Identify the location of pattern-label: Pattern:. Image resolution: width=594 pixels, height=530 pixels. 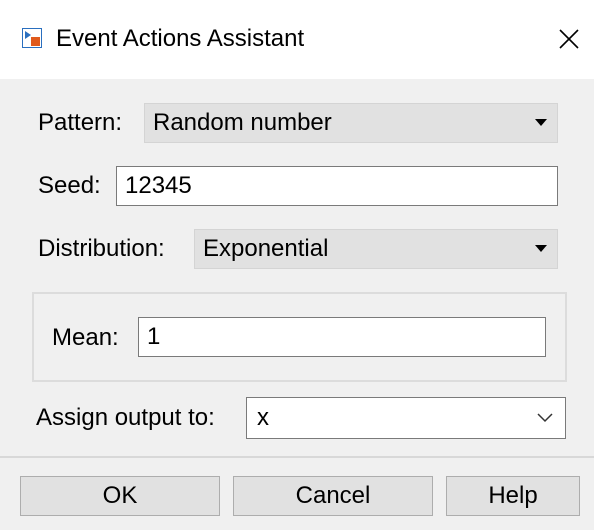
(80, 122).